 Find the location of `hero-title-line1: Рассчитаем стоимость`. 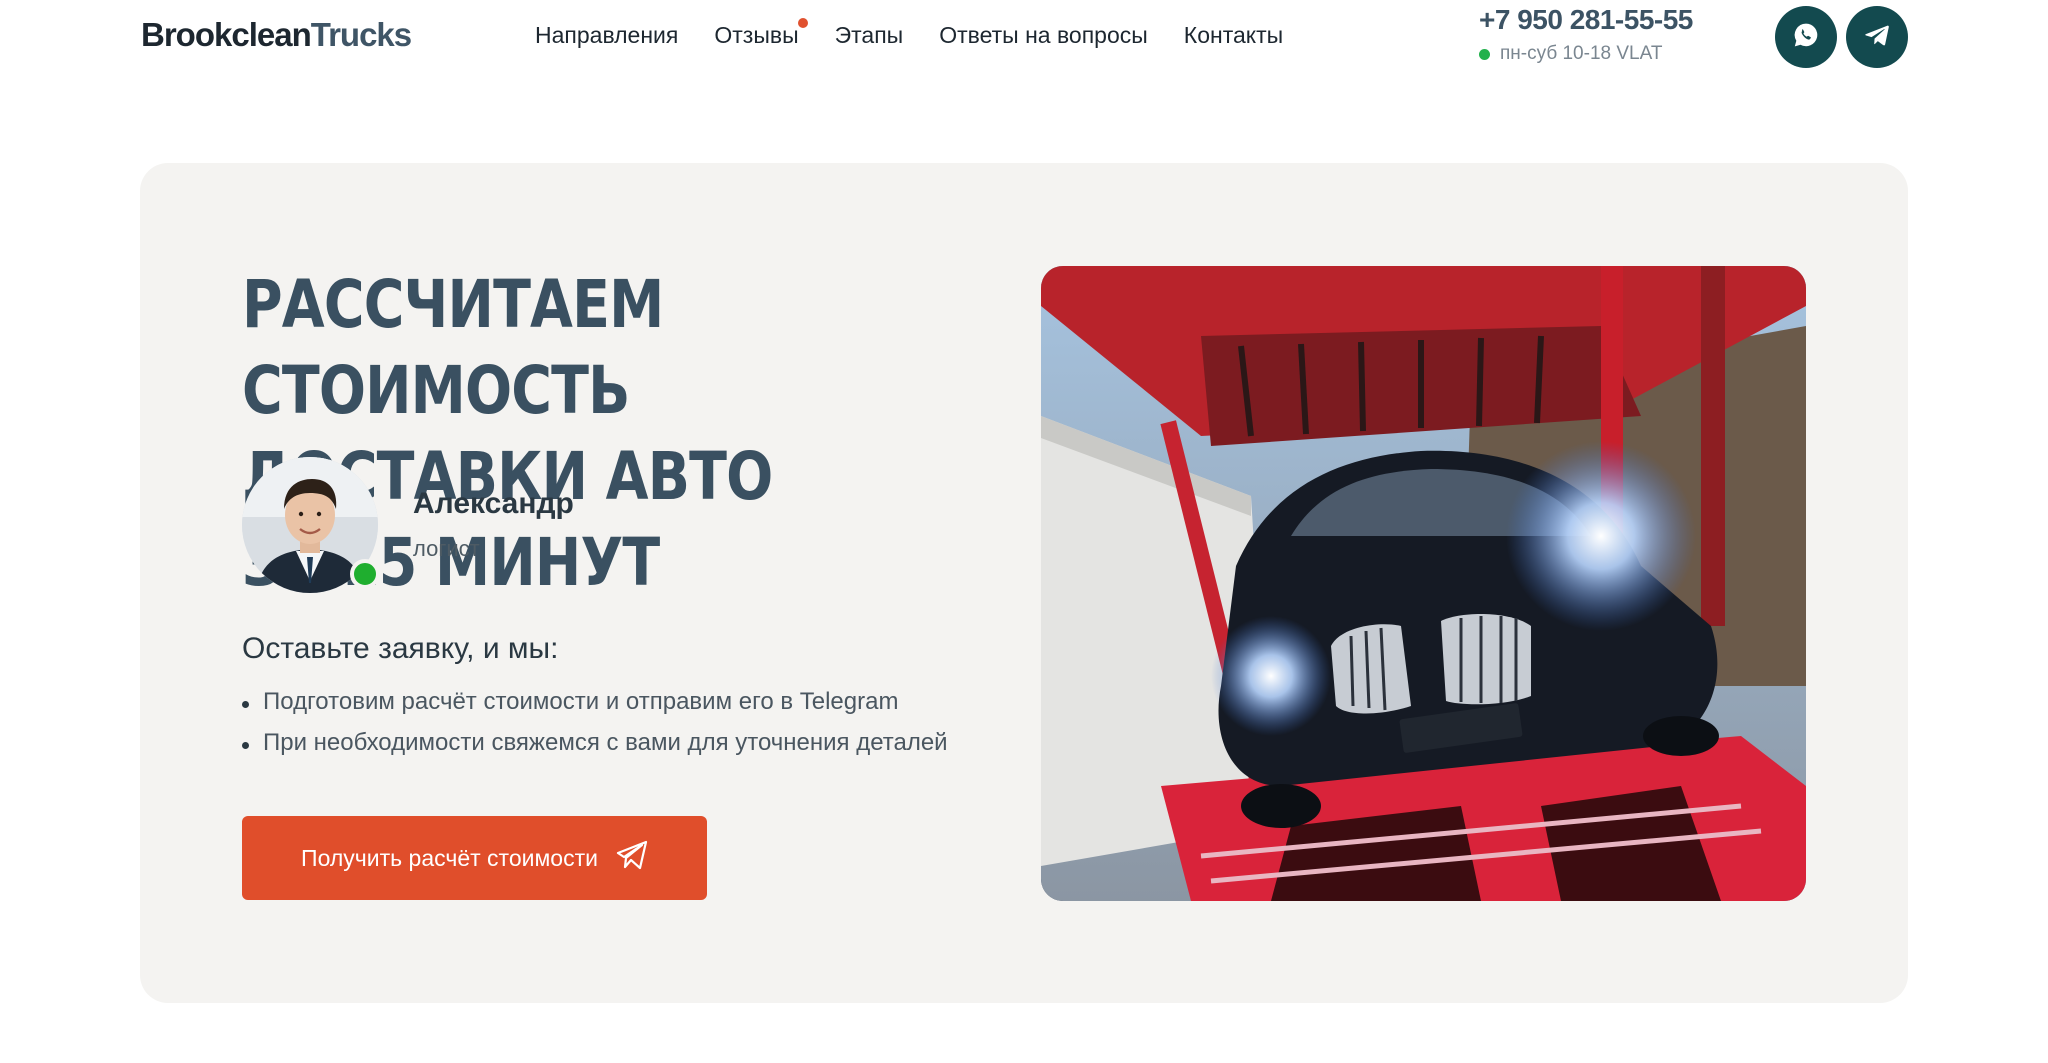

hero-title-line1: Рассчитаем стоимость is located at coordinates (453, 347).